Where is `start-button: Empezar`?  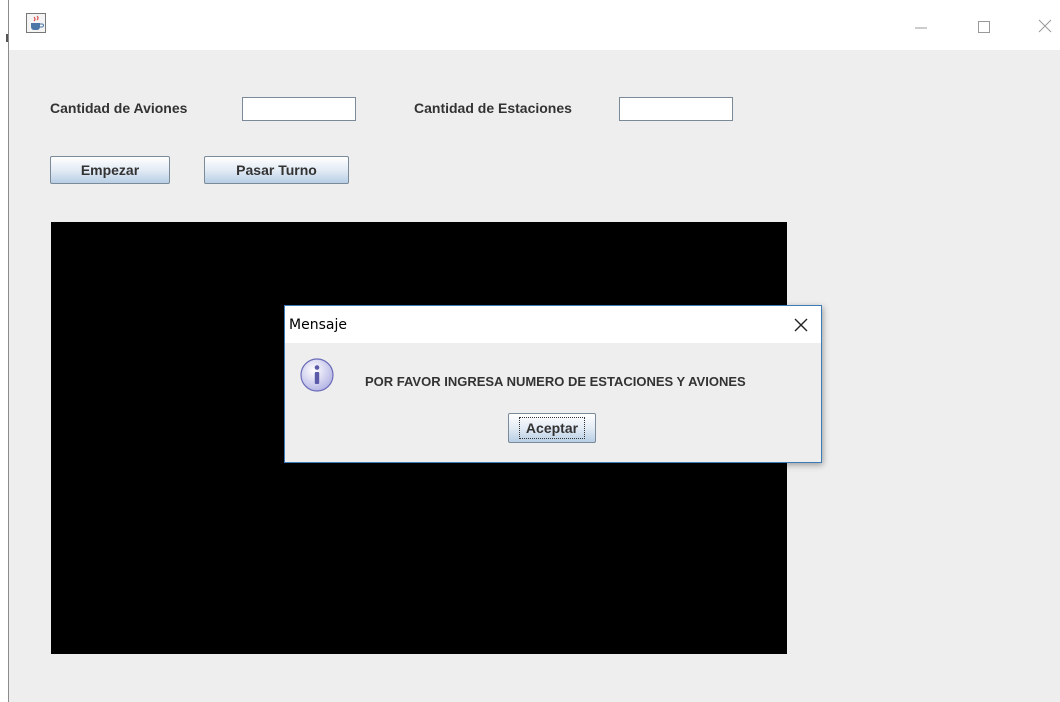
start-button: Empezar is located at coordinates (110, 170).